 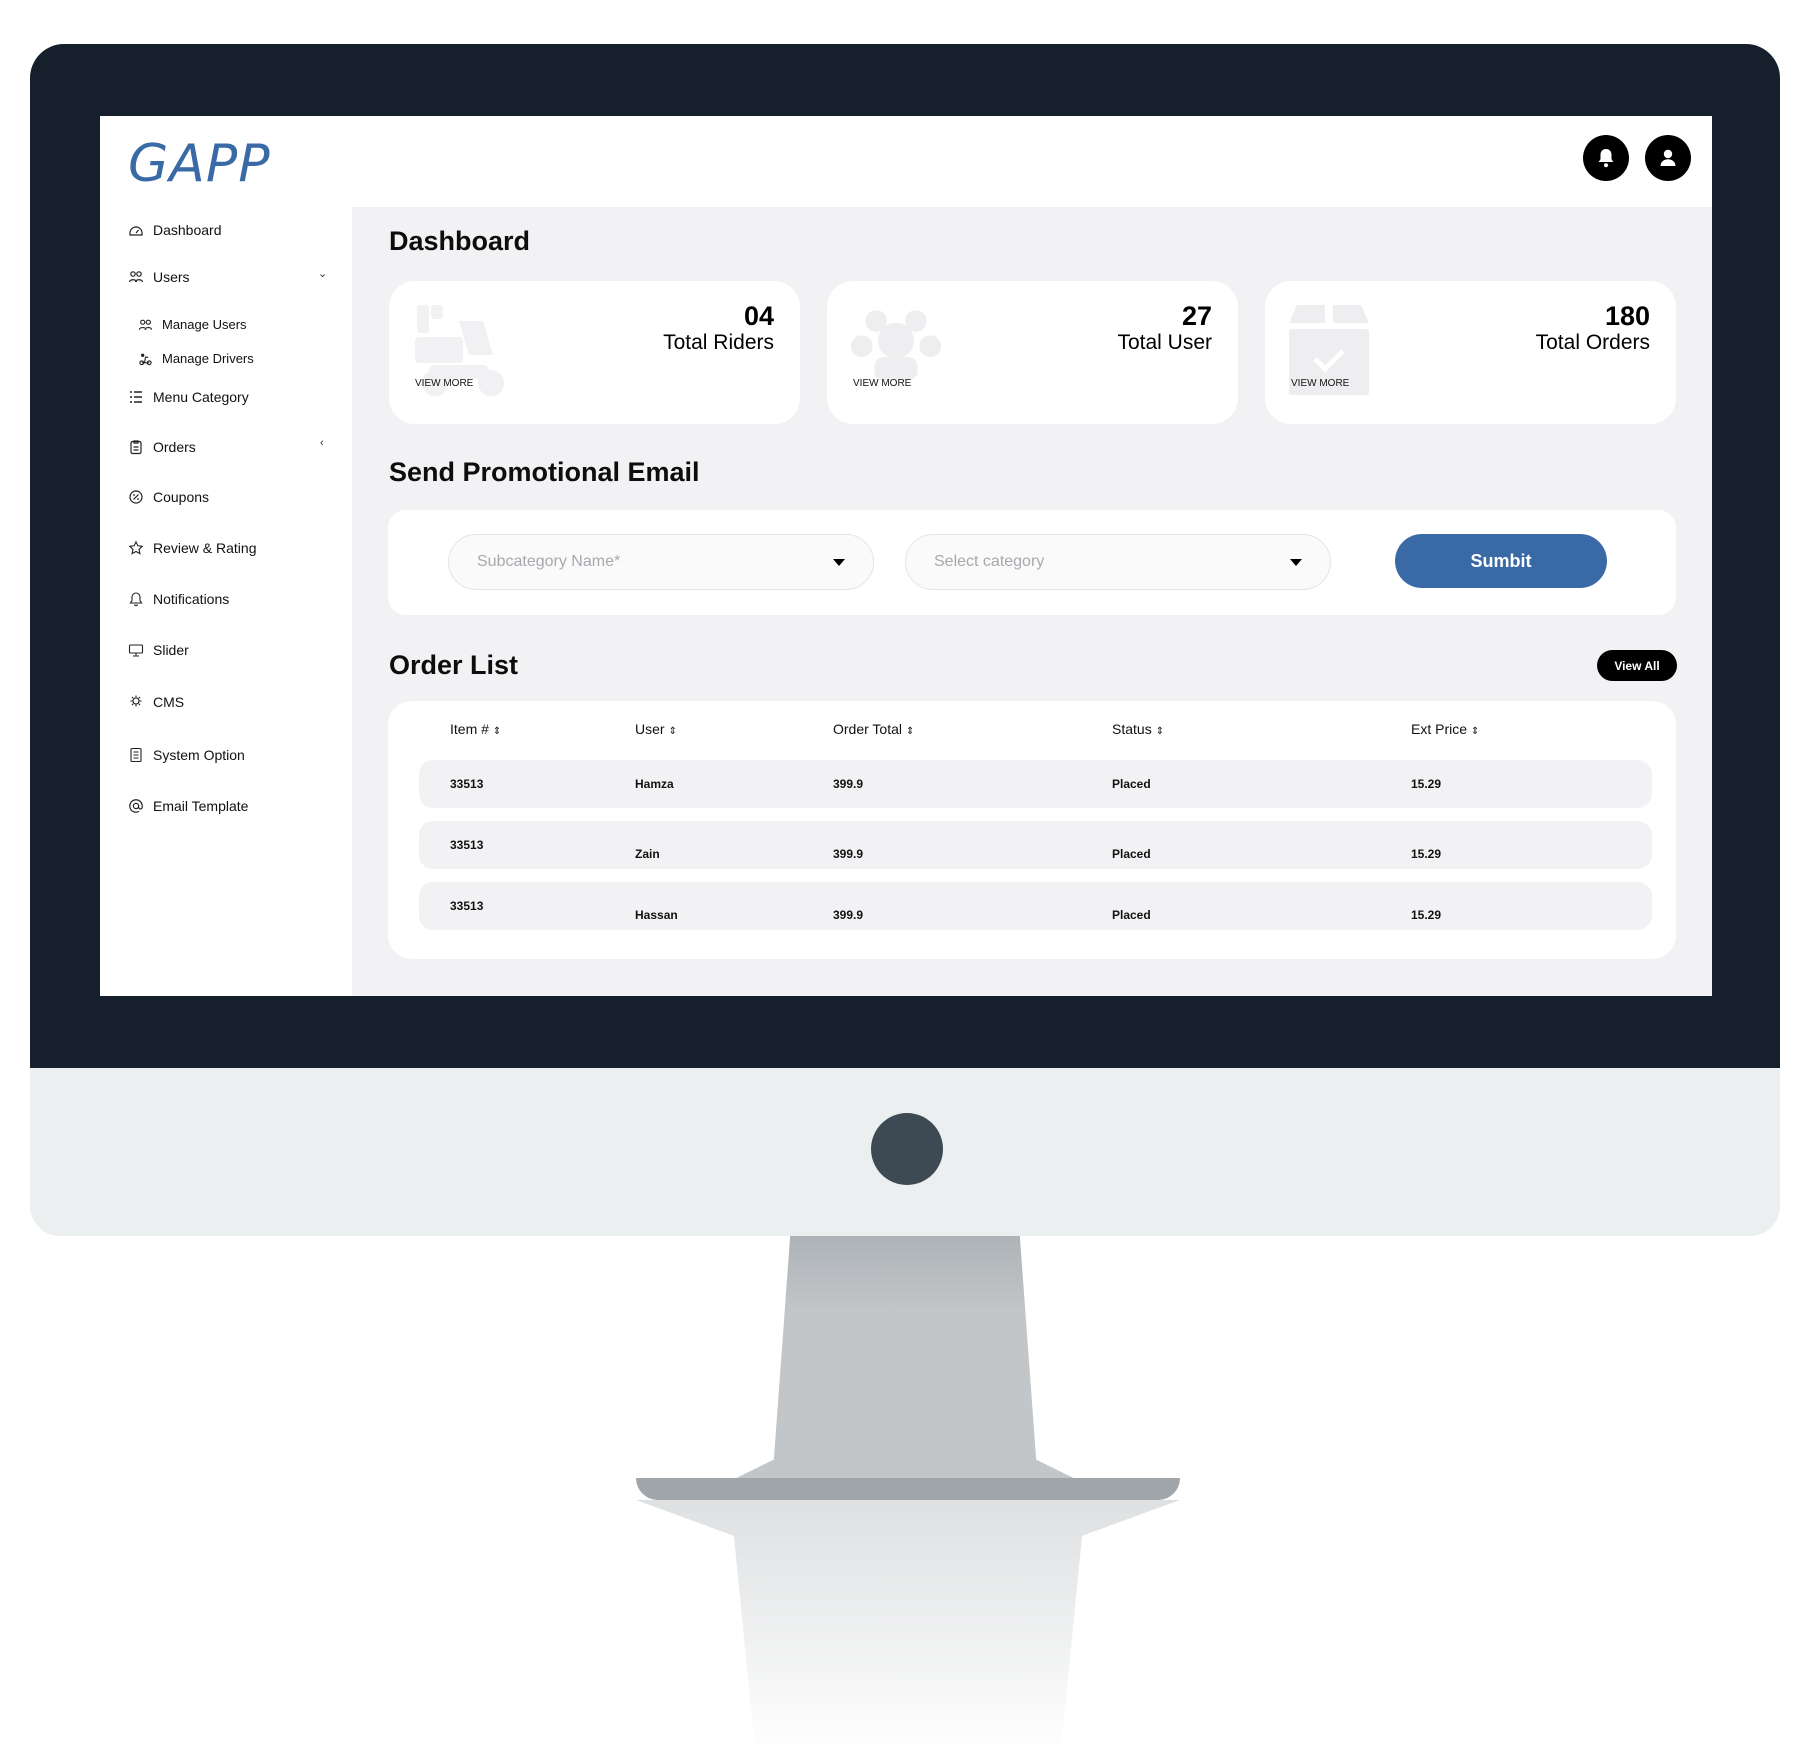 I want to click on sidebar-item-slider: Slider, so click(x=158, y=650).